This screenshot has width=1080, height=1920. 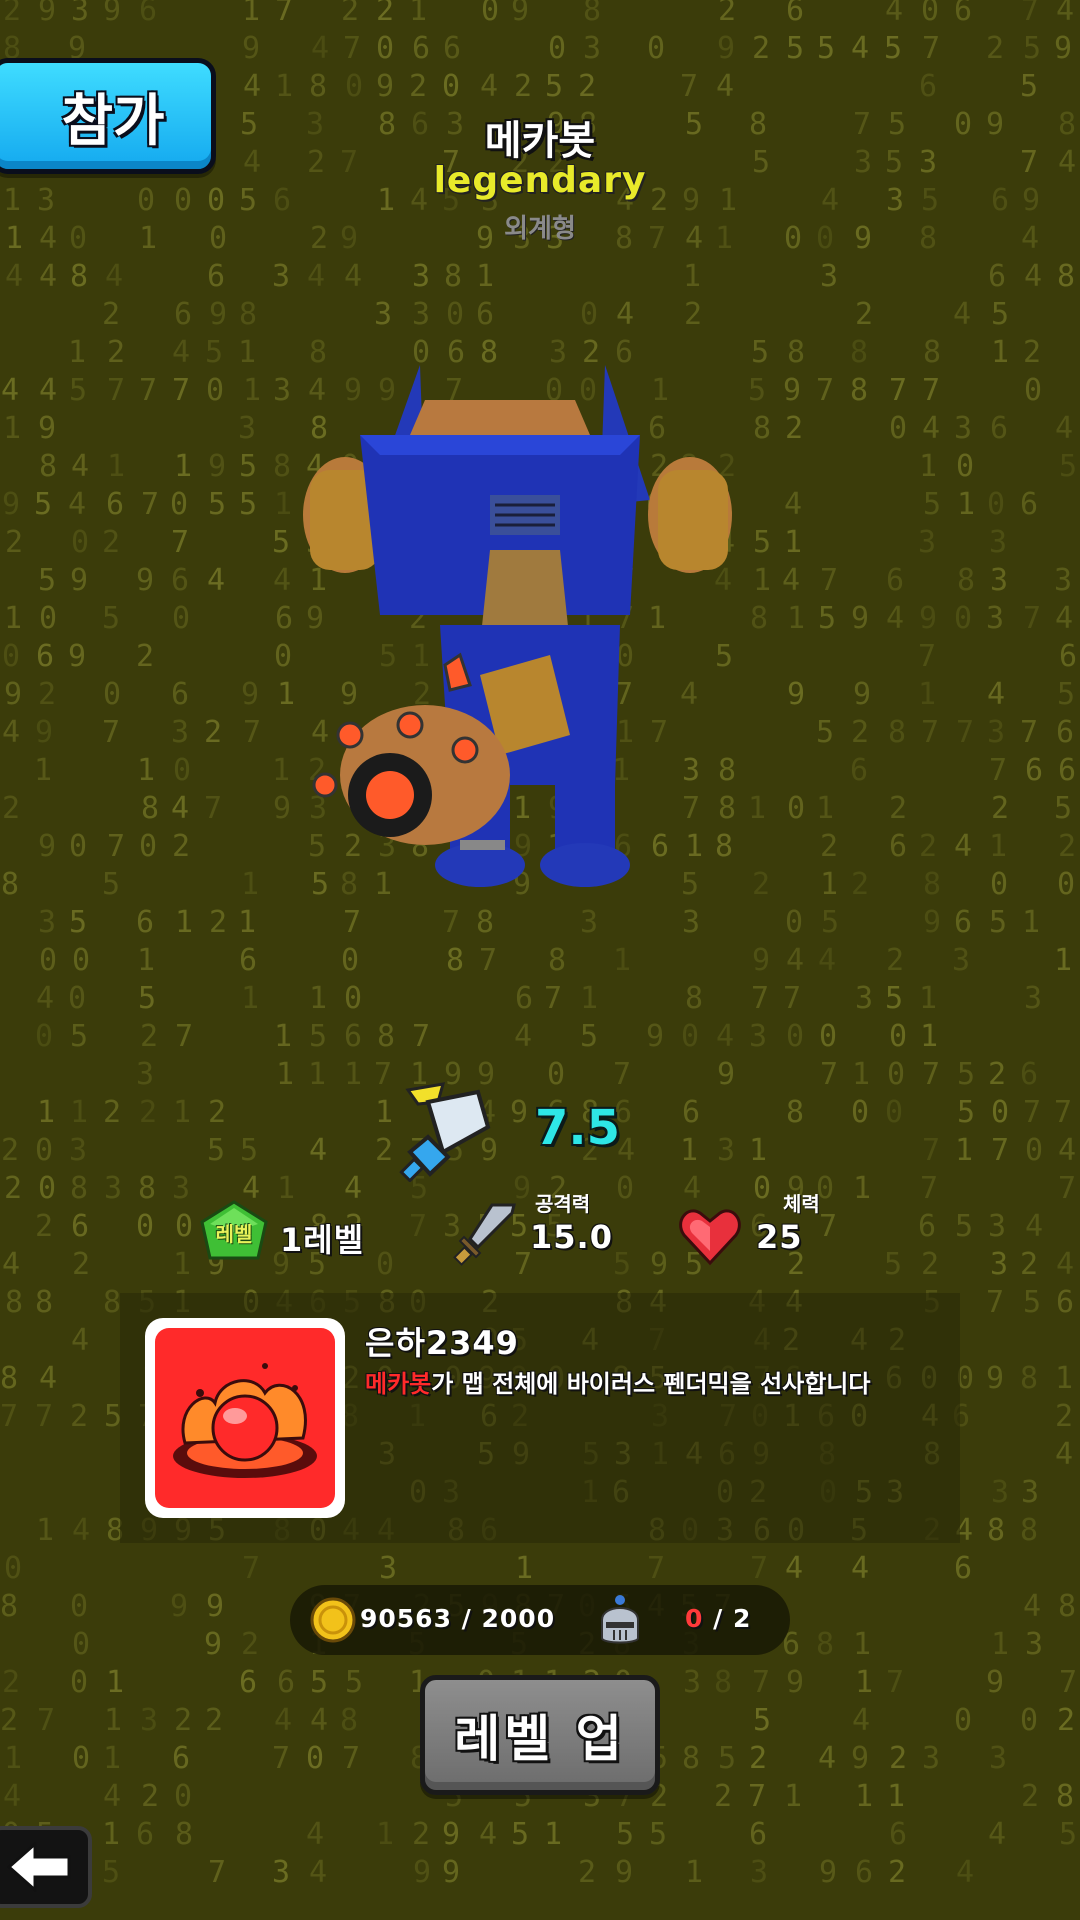 I want to click on mechabot-character, so click(x=520, y=627).